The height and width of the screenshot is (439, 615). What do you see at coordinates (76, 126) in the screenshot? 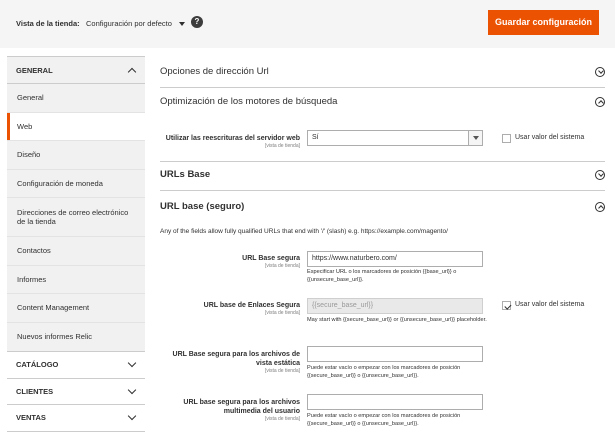
I see `sidebar-item-web: Web` at bounding box center [76, 126].